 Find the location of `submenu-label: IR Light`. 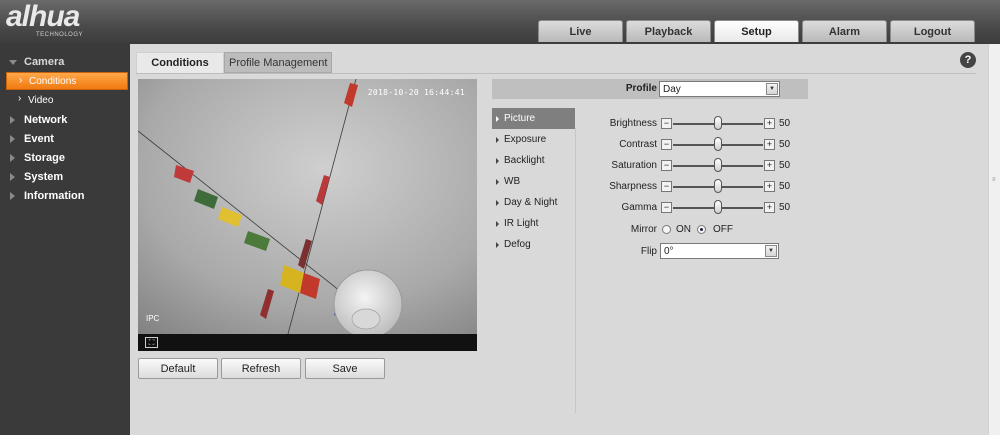

submenu-label: IR Light is located at coordinates (521, 223).